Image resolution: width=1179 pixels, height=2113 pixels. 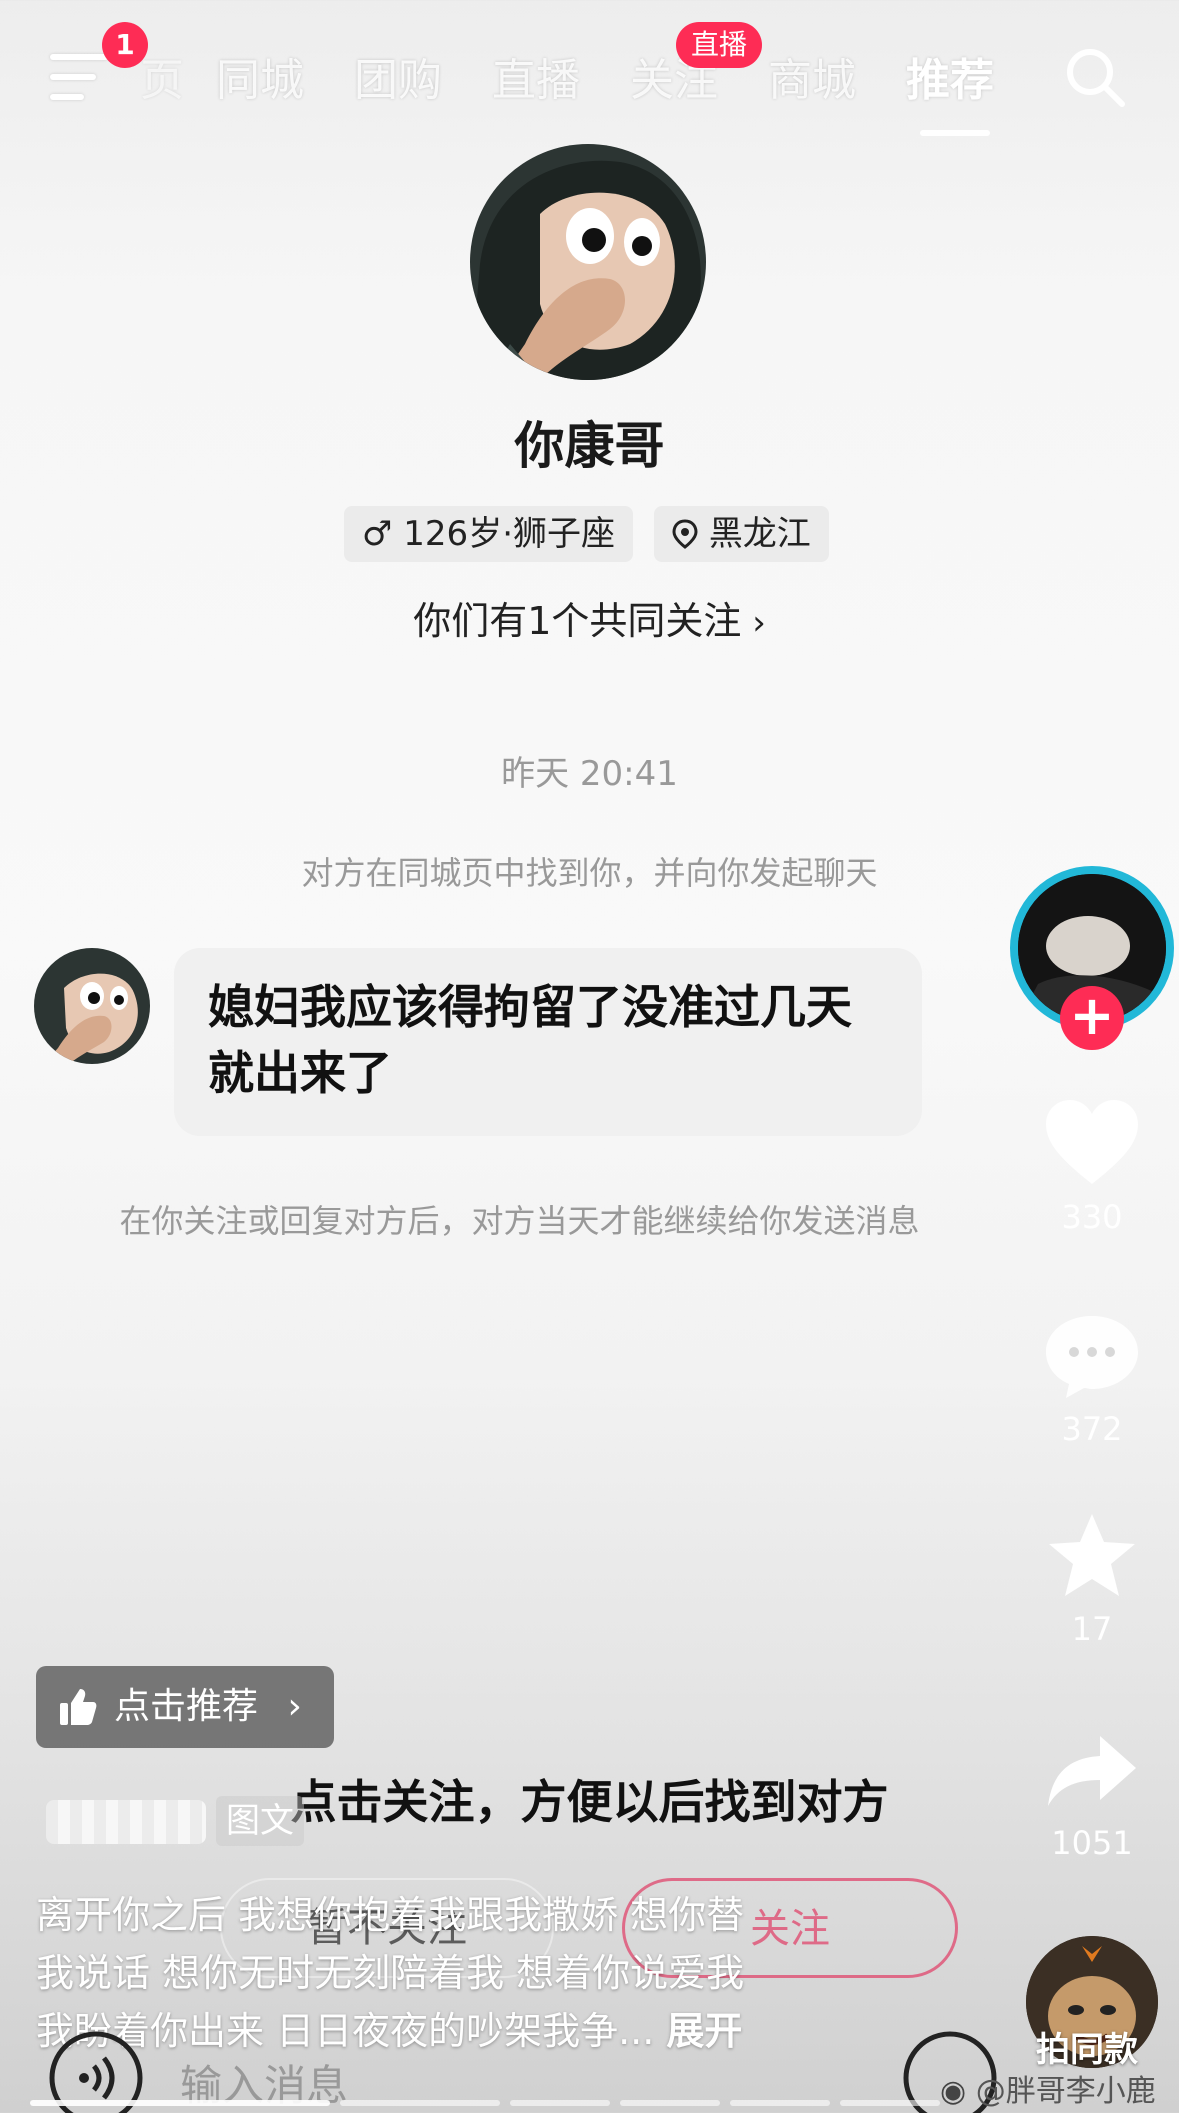 I want to click on sender-avatar, so click(x=92, y=1006).